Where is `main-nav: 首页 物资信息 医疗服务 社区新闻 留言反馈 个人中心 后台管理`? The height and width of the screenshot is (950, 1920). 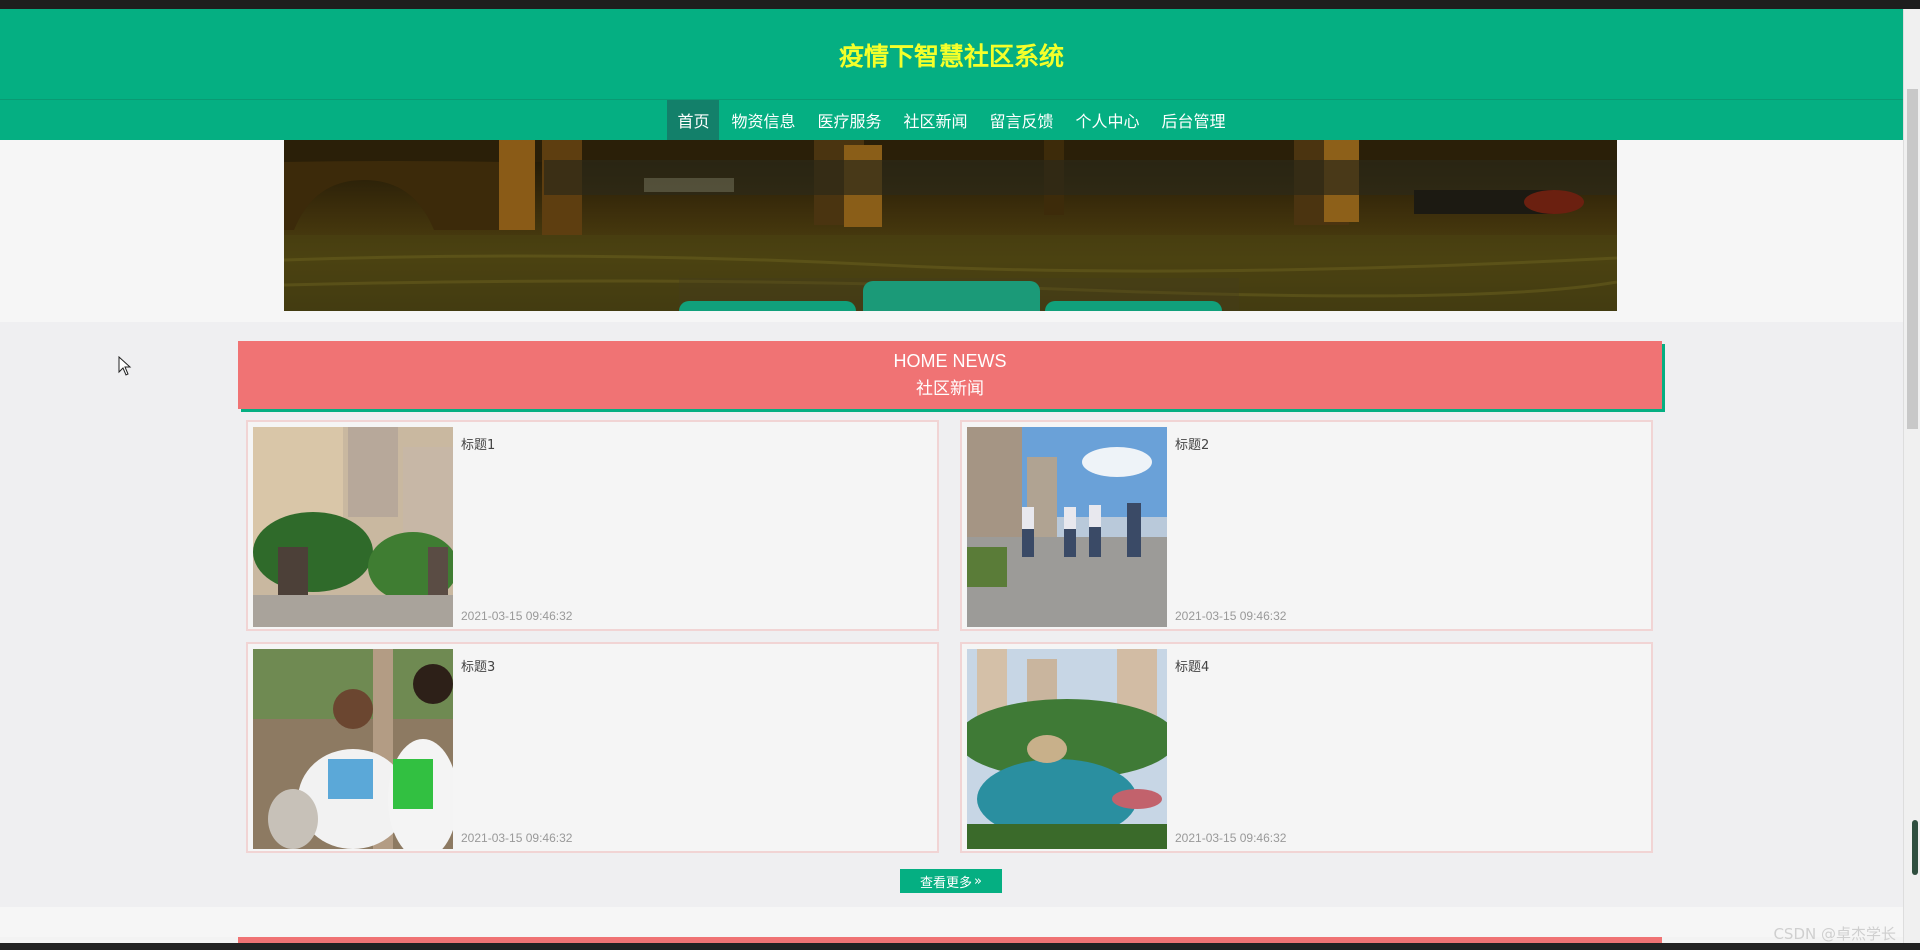
main-nav: 首页 物资信息 医疗服务 社区新闻 留言反馈 个人中心 后台管理 is located at coordinates (951, 120).